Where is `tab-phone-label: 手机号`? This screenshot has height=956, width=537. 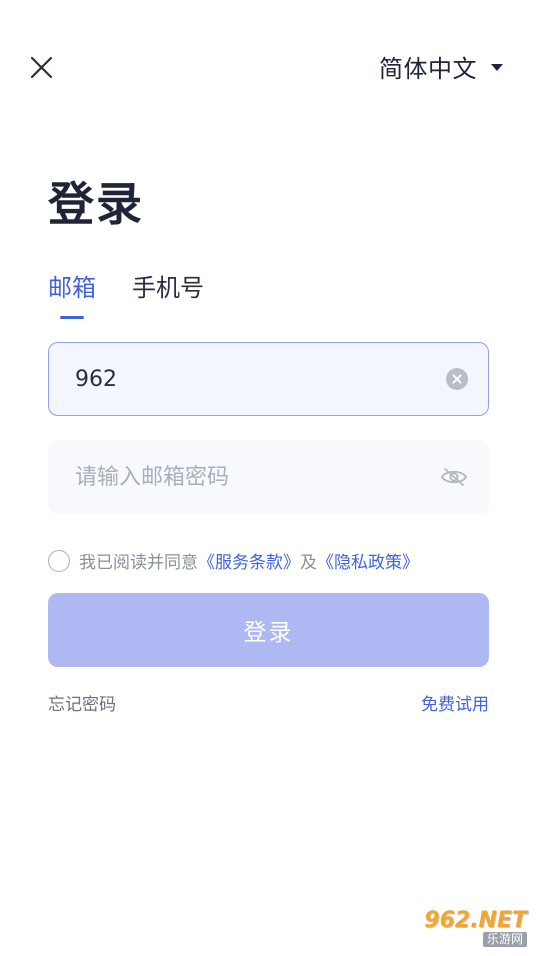 tab-phone-label: 手机号 is located at coordinates (168, 288).